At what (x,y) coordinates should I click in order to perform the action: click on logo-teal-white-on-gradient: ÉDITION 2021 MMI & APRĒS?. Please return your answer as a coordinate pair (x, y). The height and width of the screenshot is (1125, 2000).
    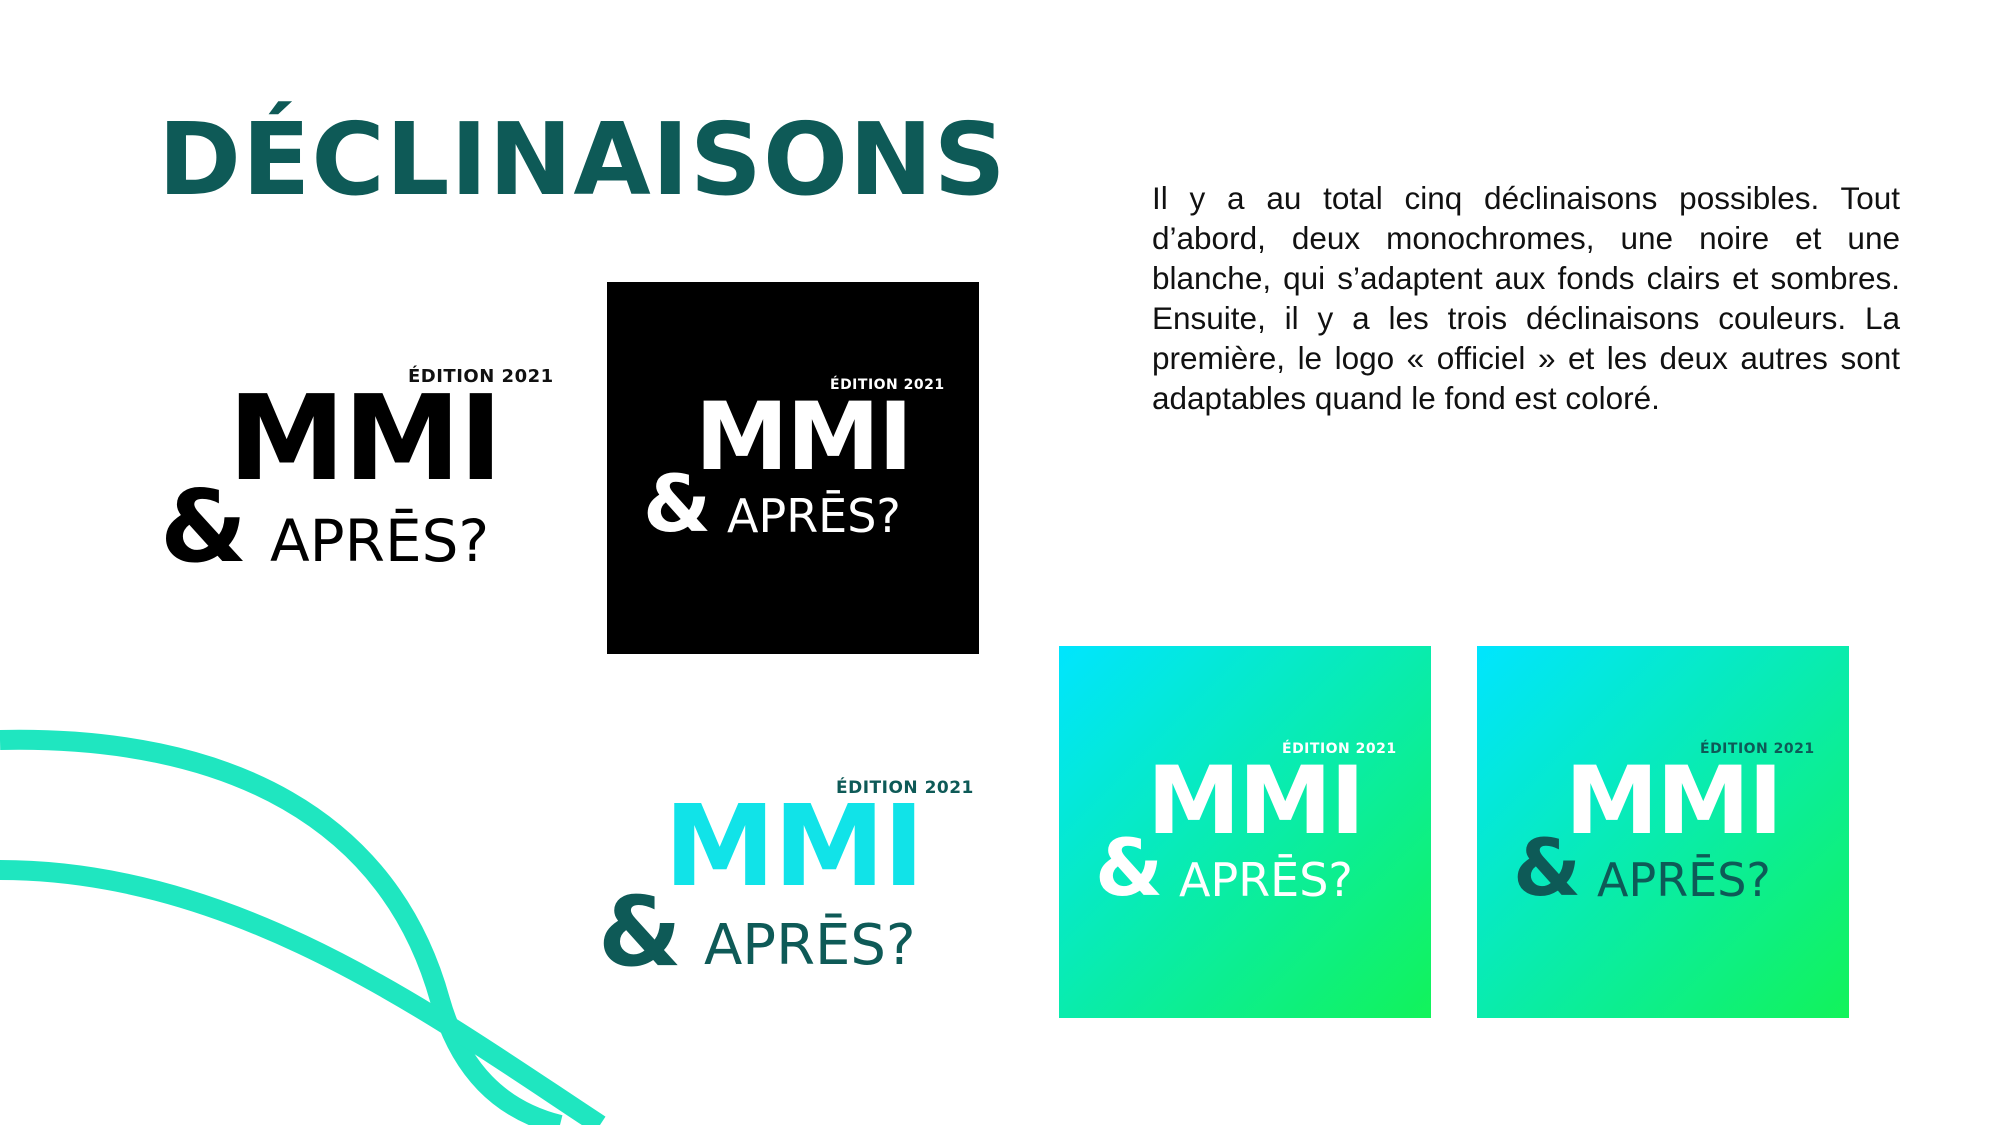
    Looking at the image, I should click on (1663, 832).